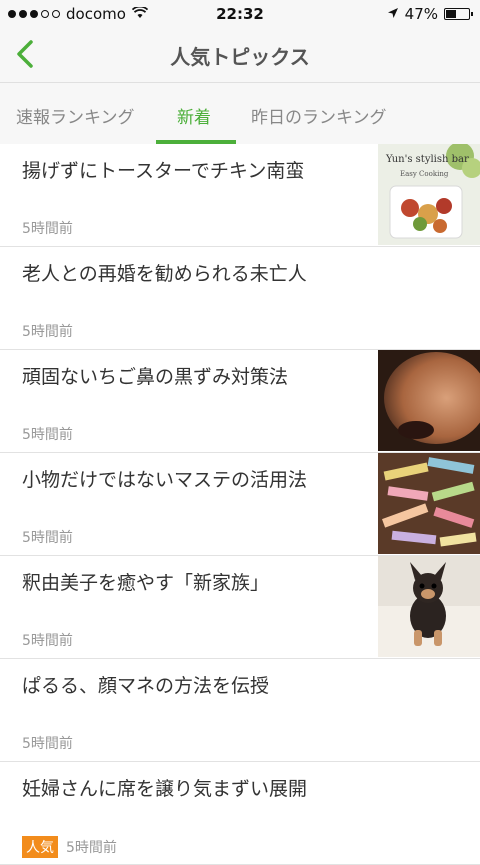 The width and height of the screenshot is (480, 865). I want to click on battery-percent: 47%, so click(421, 14).